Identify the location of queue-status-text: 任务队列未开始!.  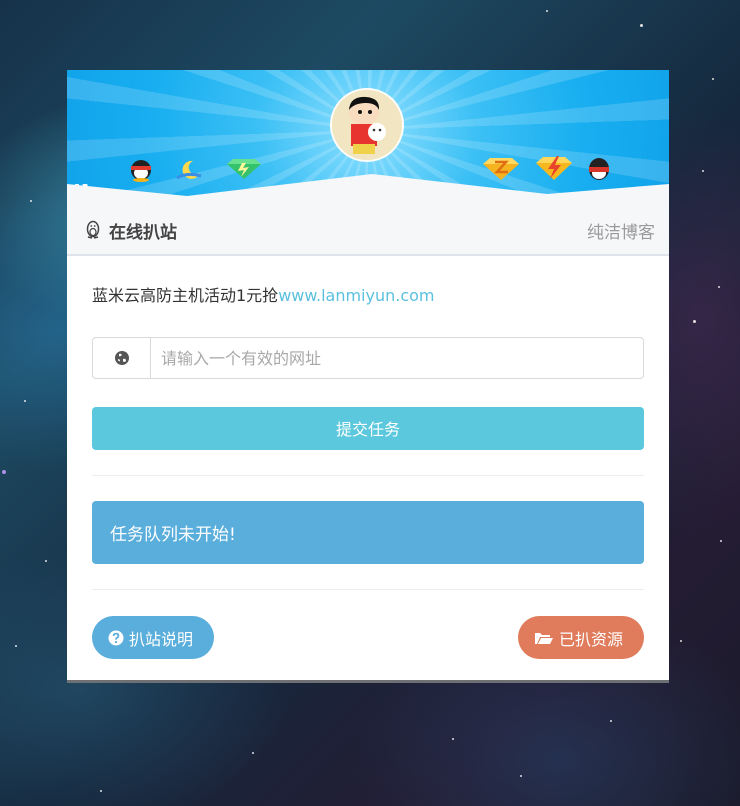
(173, 535).